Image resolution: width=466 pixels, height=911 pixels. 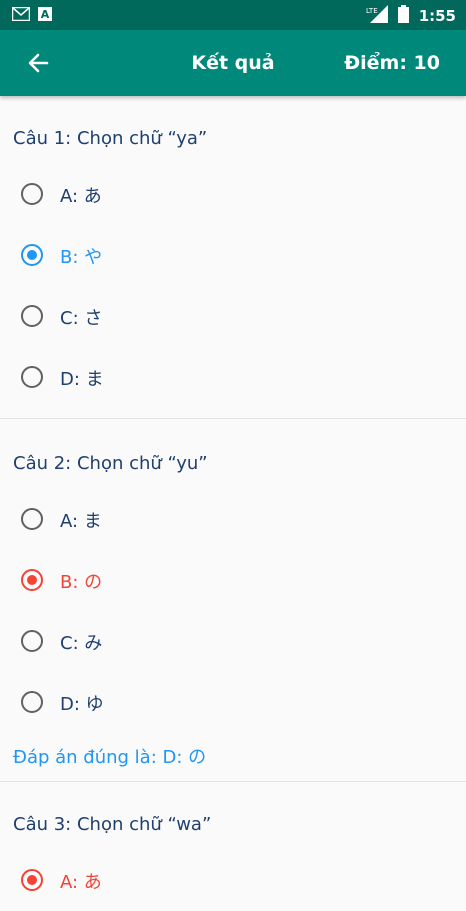 I want to click on a-icon: A, so click(x=47, y=13).